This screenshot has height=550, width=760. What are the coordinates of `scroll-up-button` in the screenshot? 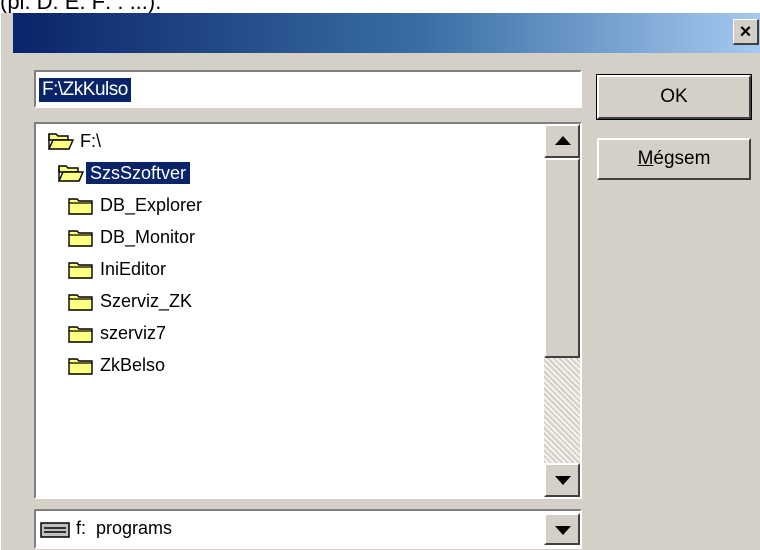 It's located at (562, 141).